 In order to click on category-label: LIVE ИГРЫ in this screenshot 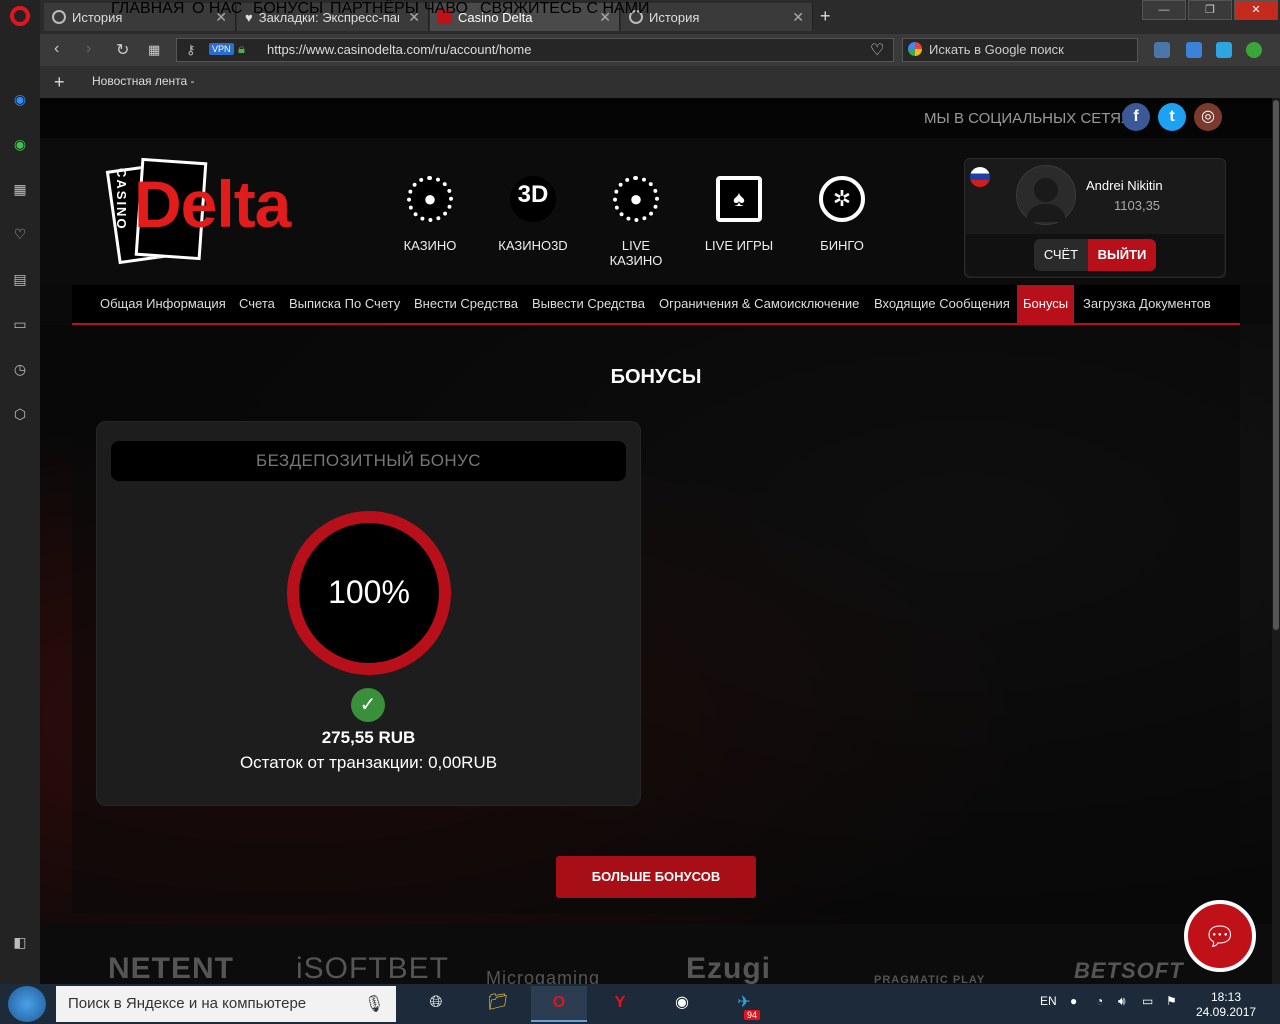, I will do `click(739, 245)`.